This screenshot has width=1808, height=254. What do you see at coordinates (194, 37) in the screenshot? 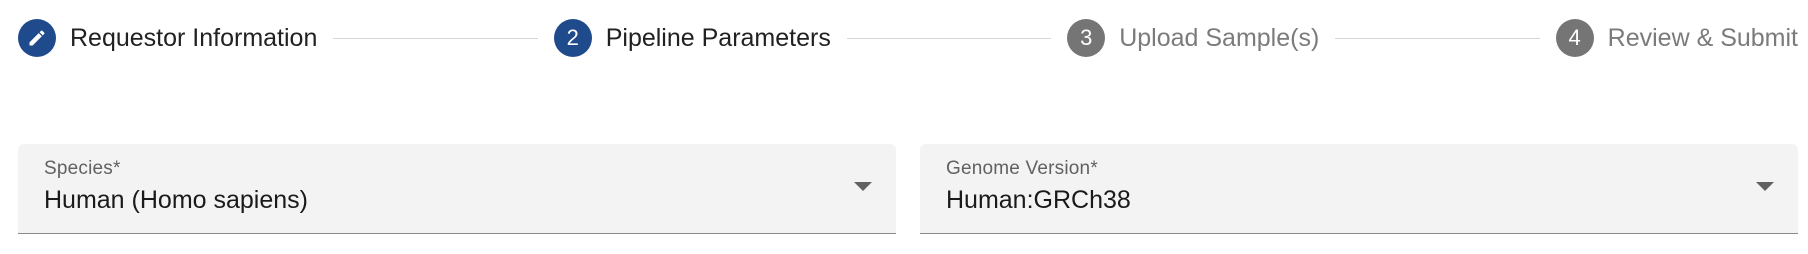
I see `step-1-label: Requestor Information` at bounding box center [194, 37].